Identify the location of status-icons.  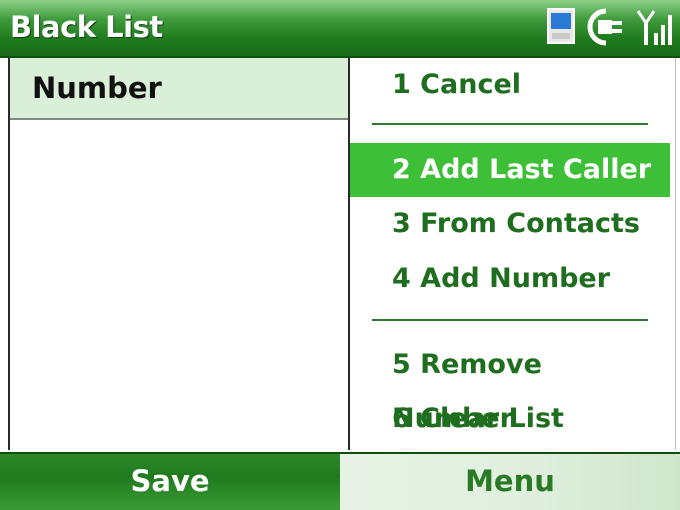
(610, 29).